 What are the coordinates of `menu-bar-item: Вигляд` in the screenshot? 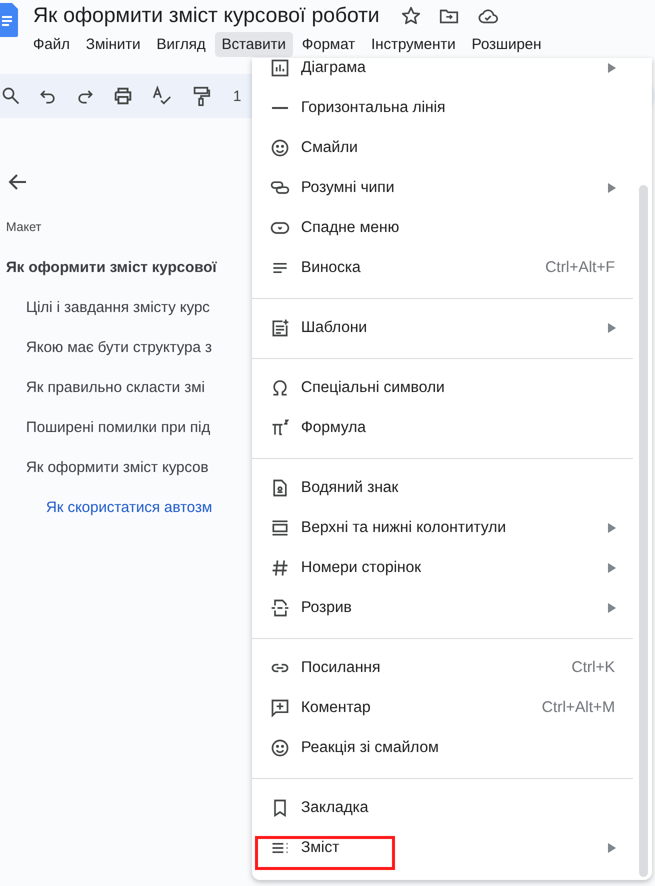 It's located at (181, 44).